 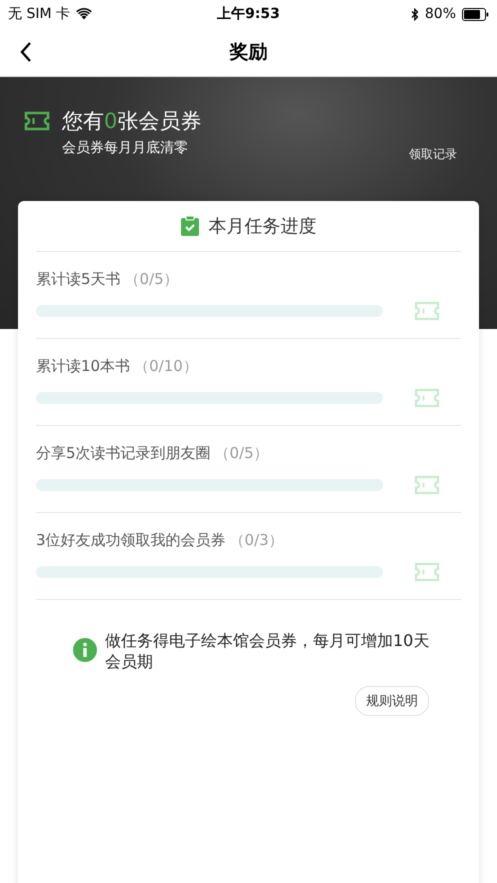 What do you see at coordinates (132, 121) in the screenshot?
I see `coupon-count-text: 您有0张会员券` at bounding box center [132, 121].